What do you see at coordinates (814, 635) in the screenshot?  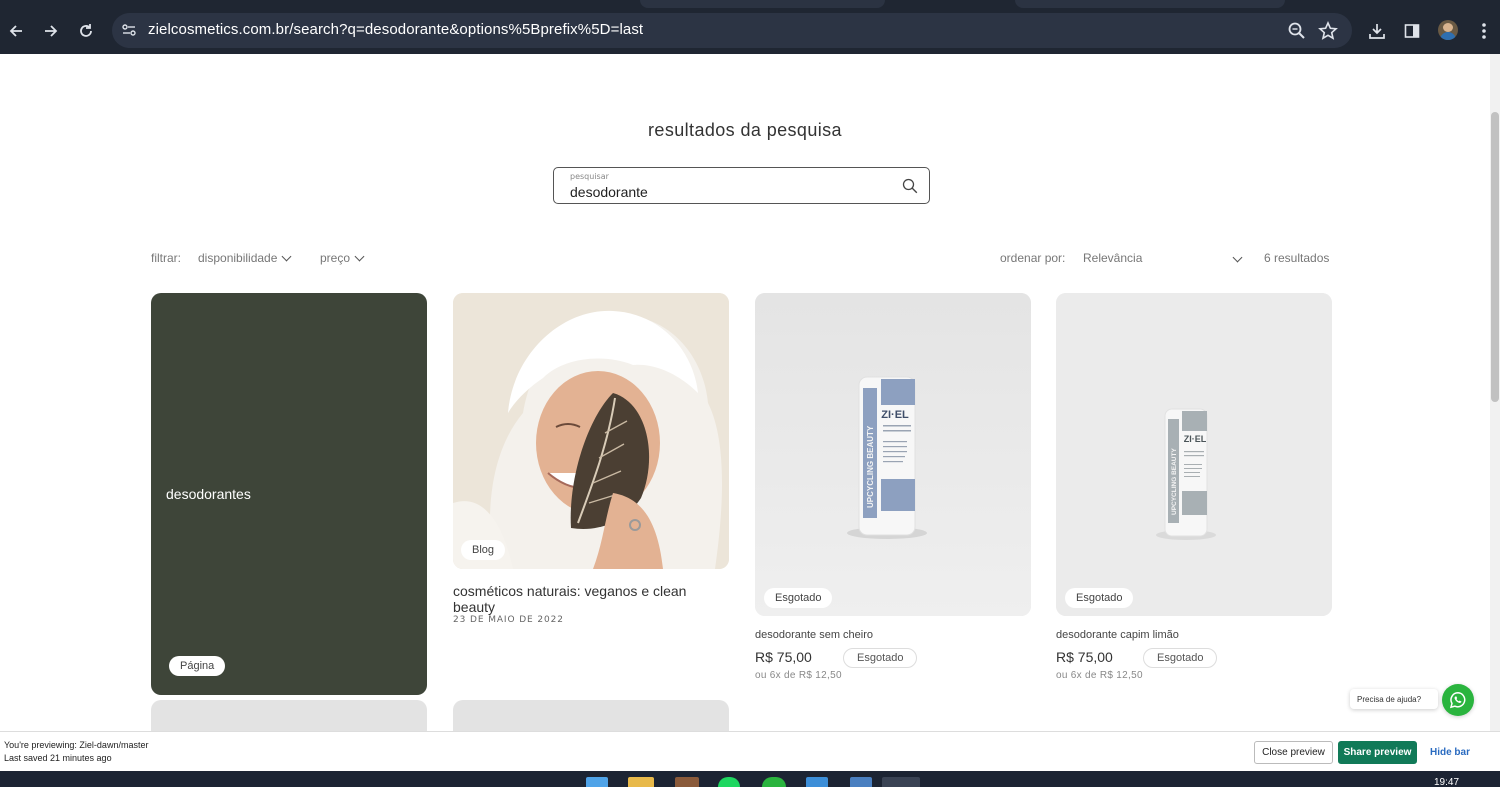 I see `product-name: desodorante sem cheiro` at bounding box center [814, 635].